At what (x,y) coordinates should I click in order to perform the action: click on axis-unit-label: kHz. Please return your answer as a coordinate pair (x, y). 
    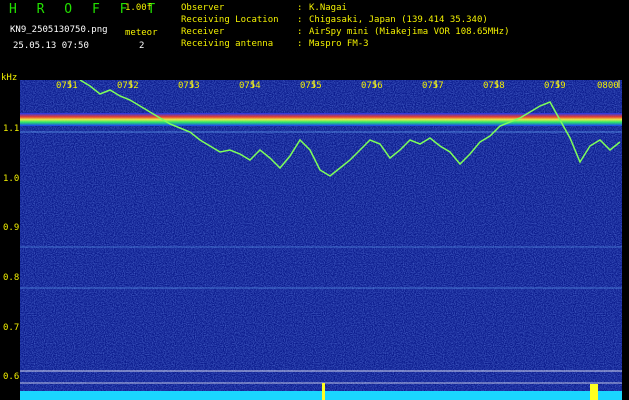
    Looking at the image, I should click on (9, 78).